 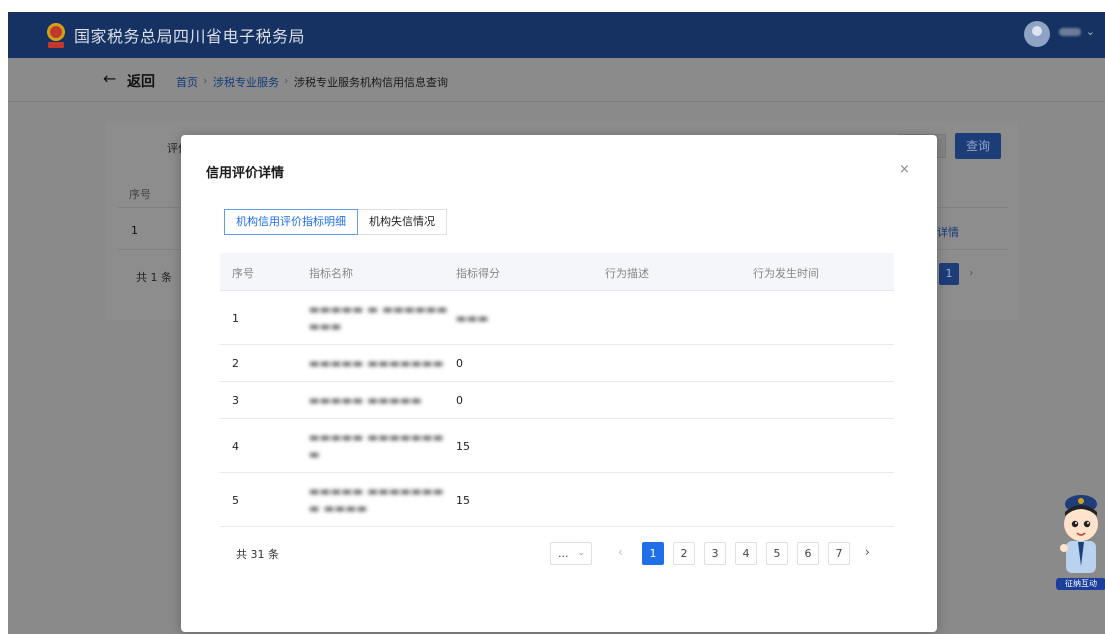 I want to click on column-header-name: 指标名称, so click(x=331, y=273).